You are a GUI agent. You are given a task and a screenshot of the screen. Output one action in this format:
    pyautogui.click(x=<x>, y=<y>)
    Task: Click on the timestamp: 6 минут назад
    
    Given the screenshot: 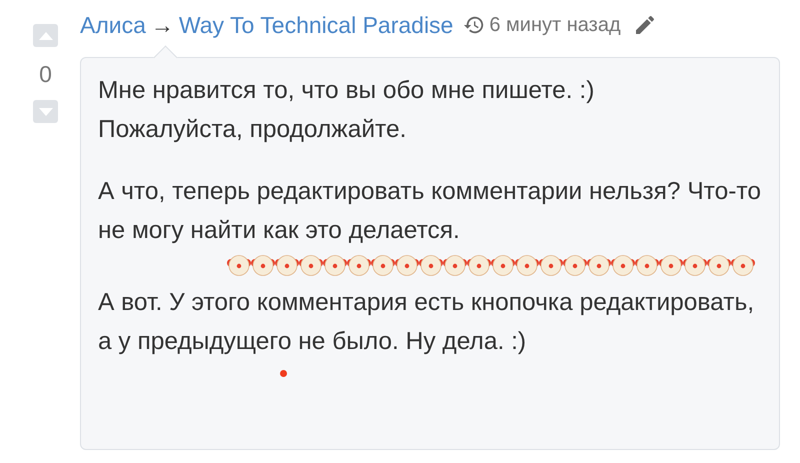 What is the action you would take?
    pyautogui.click(x=555, y=25)
    